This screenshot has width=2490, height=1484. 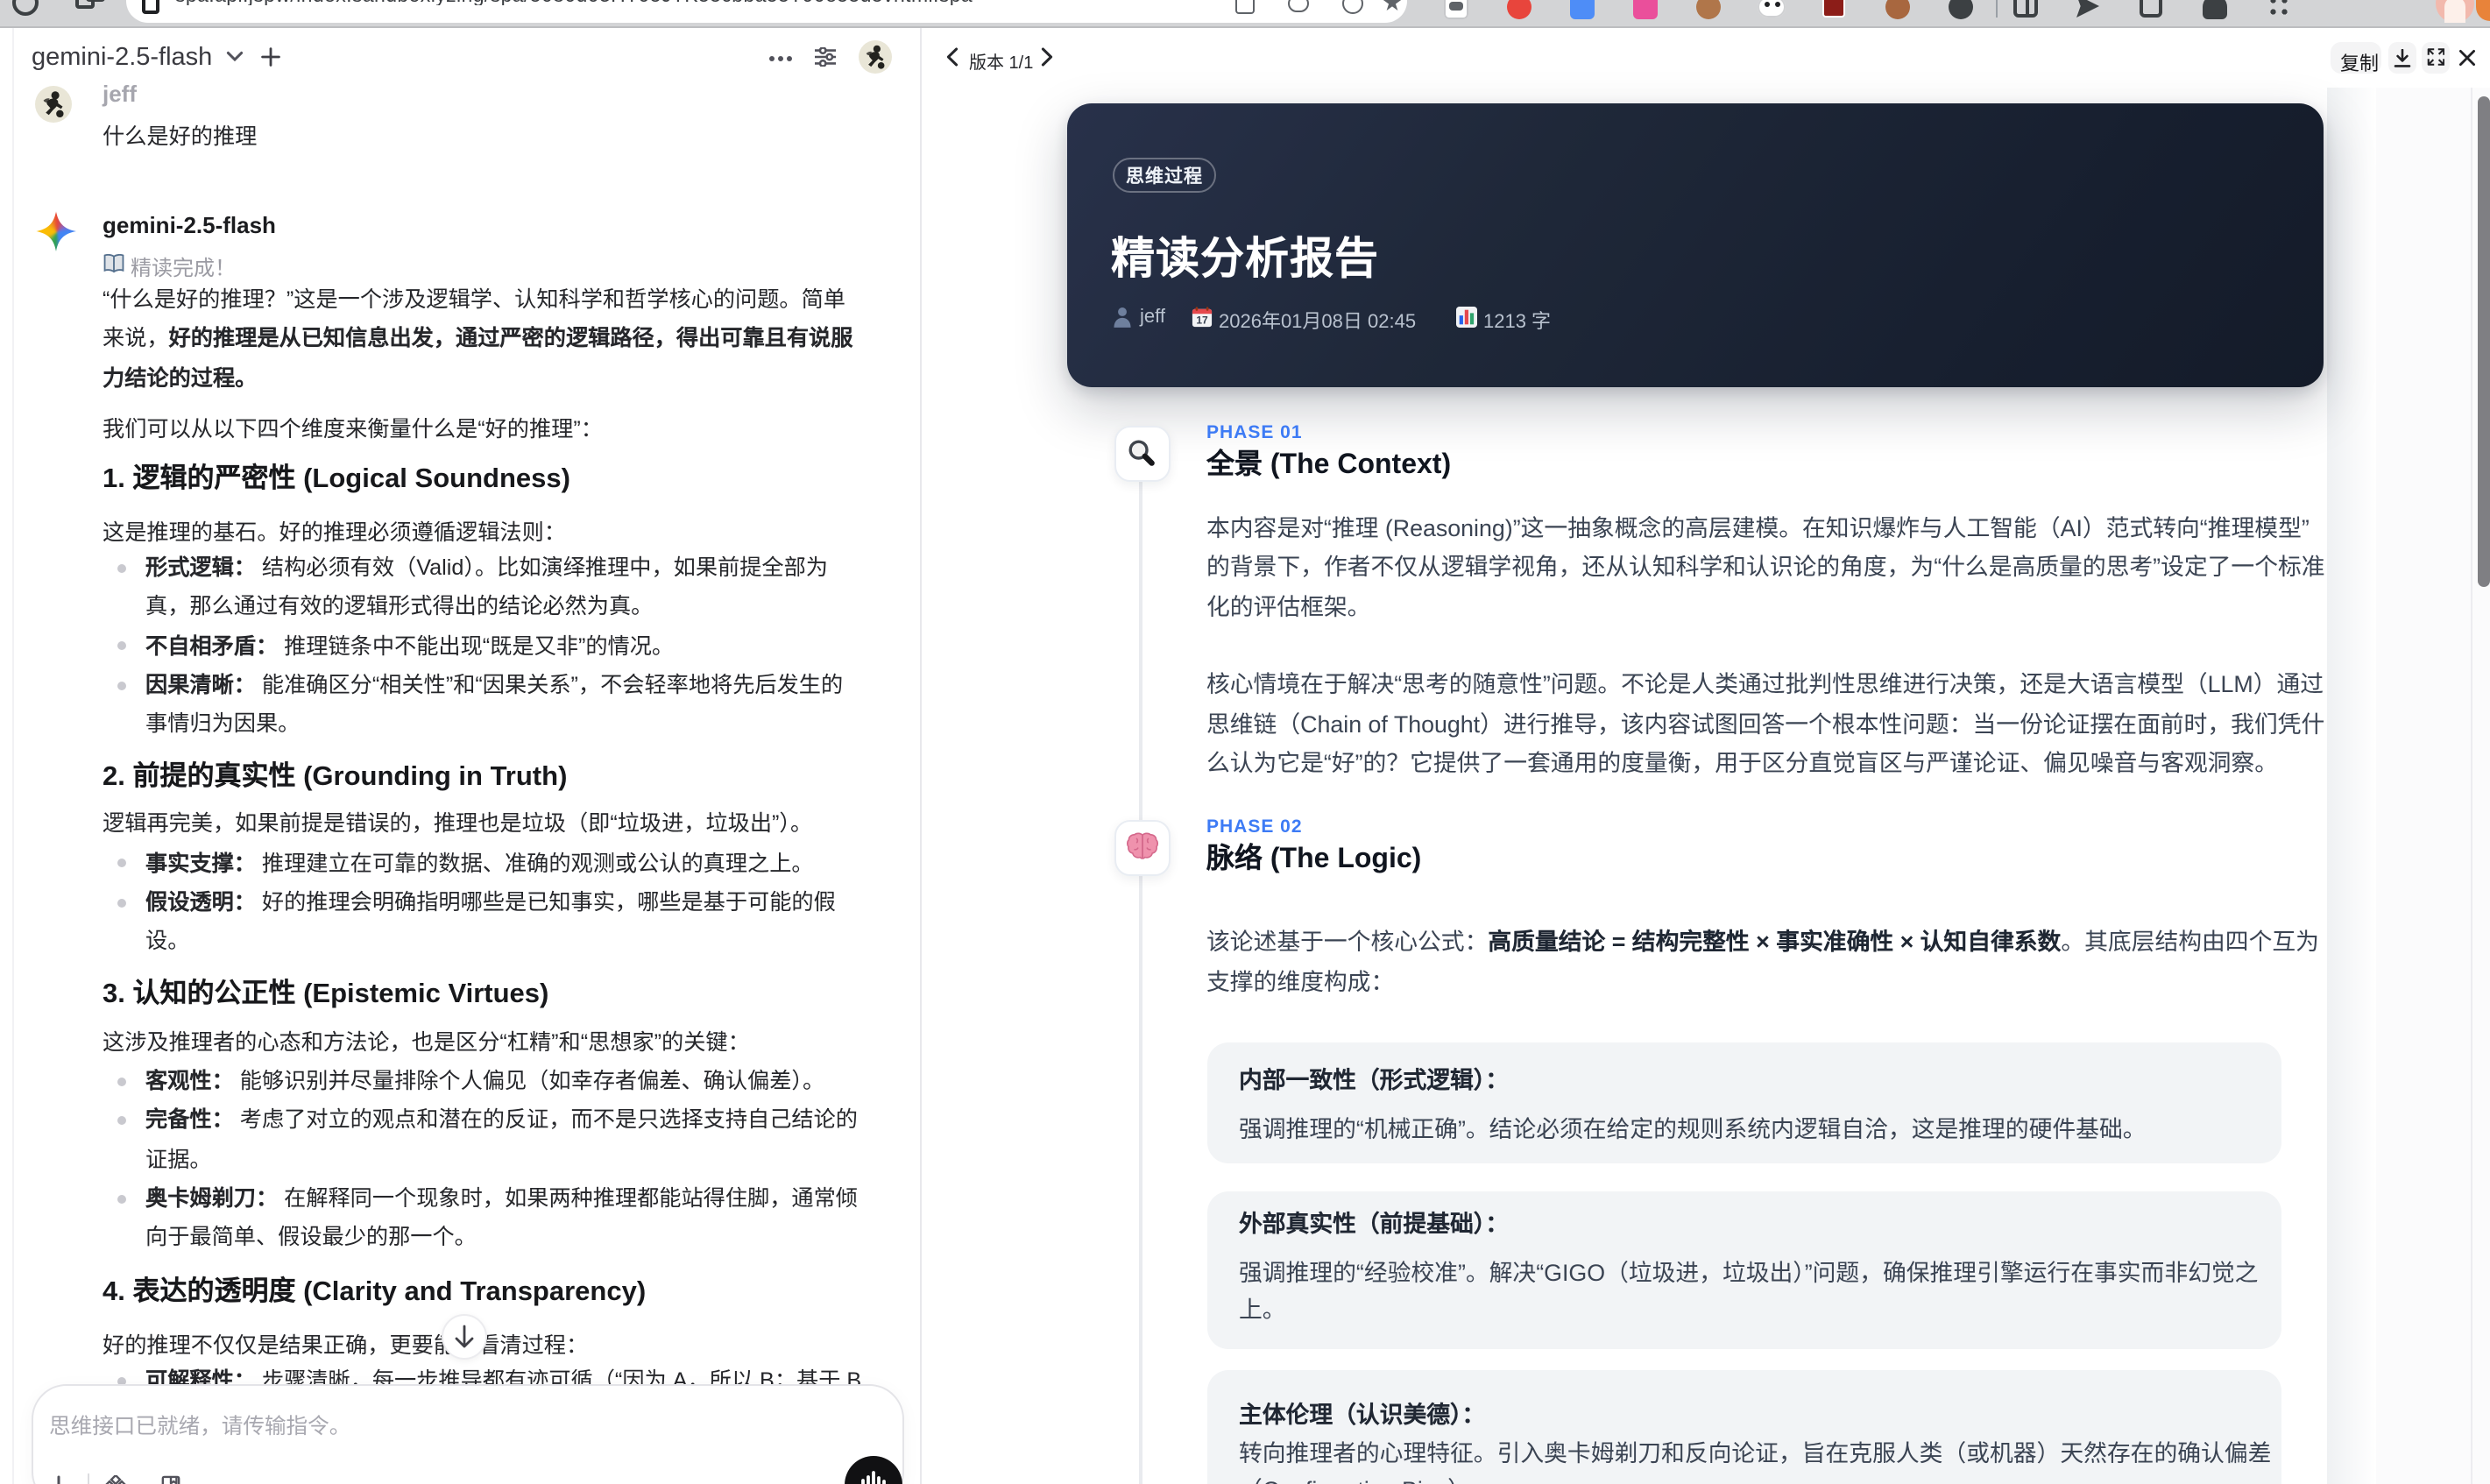 I want to click on svg-text: 17, so click(x=1201, y=320).